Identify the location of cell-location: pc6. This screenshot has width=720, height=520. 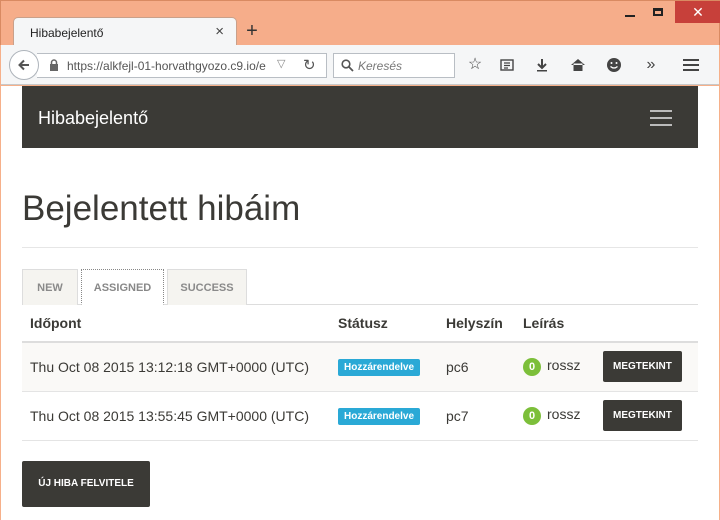
(476, 367).